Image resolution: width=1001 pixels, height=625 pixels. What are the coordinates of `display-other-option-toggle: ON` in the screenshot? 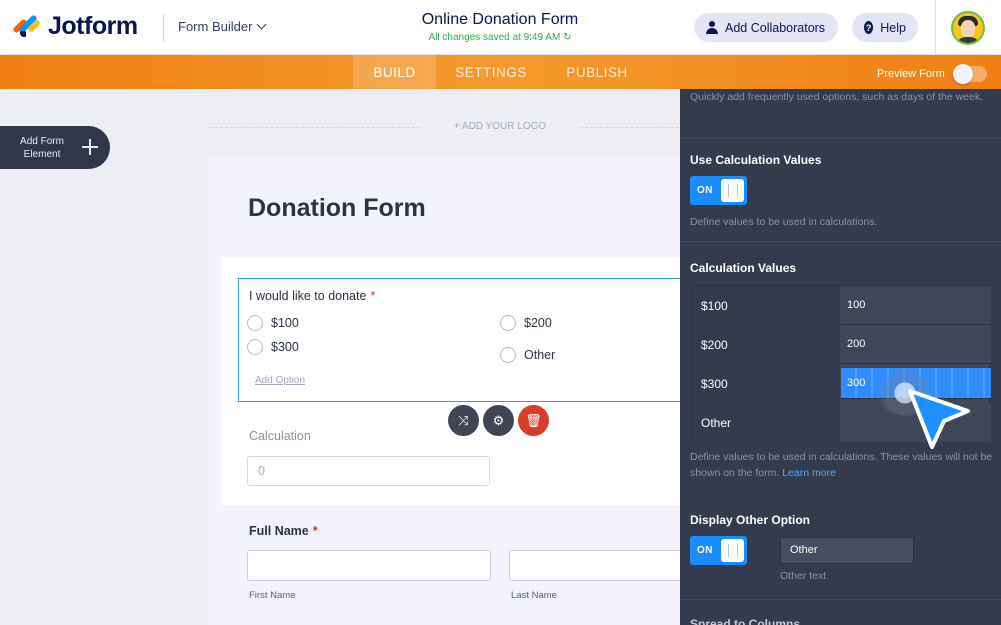 It's located at (718, 550).